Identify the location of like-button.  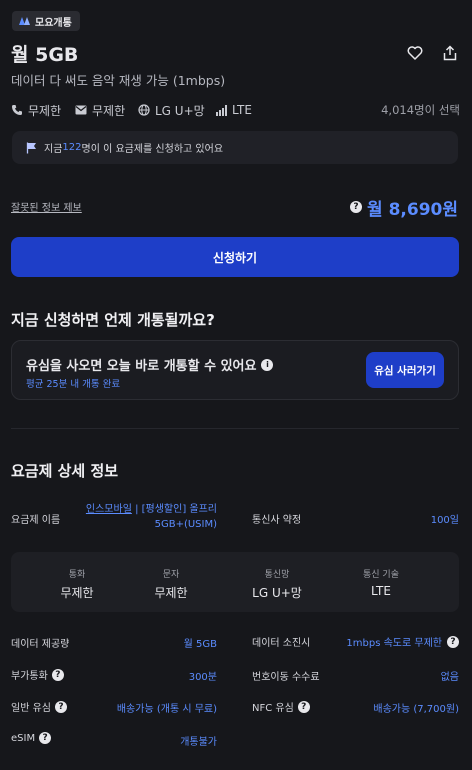
(415, 53).